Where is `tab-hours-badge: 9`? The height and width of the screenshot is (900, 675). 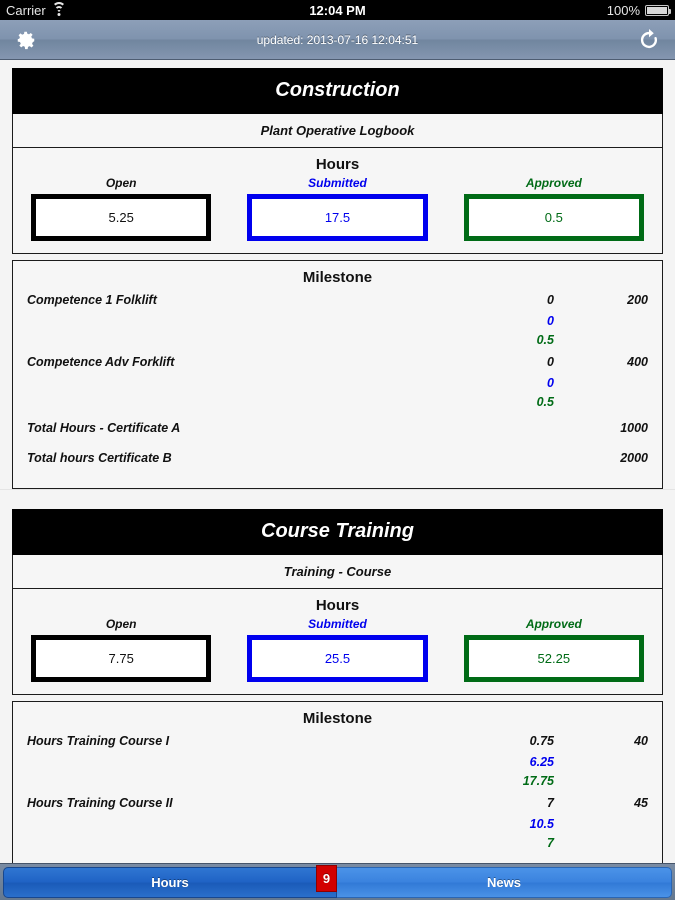 tab-hours-badge: 9 is located at coordinates (326, 878).